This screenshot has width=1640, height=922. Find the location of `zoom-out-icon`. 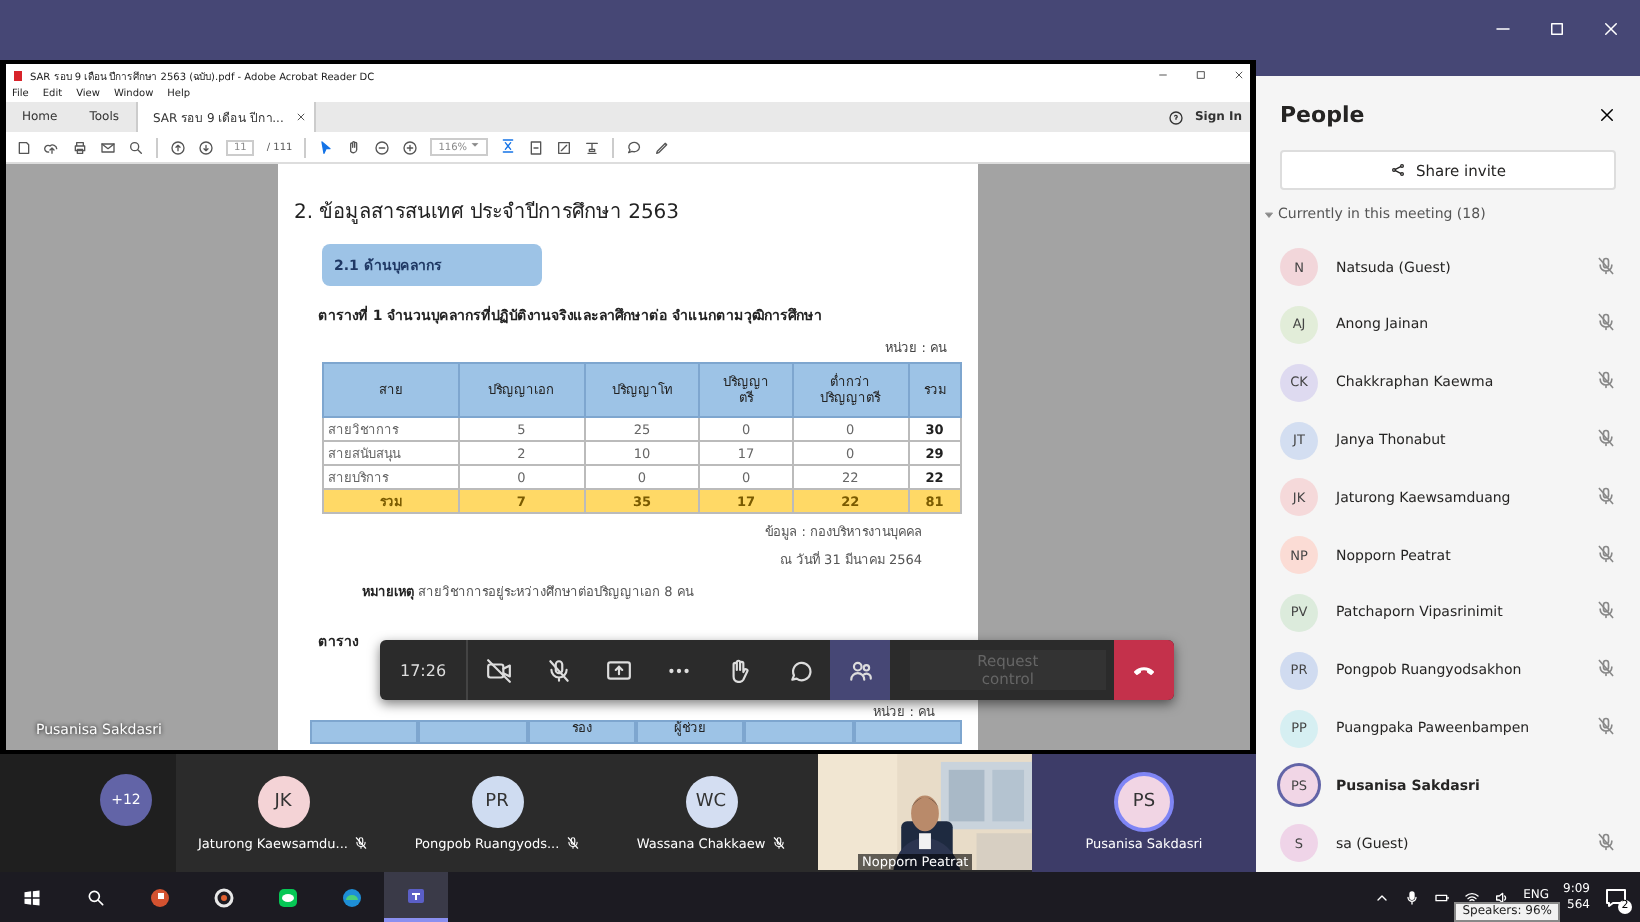

zoom-out-icon is located at coordinates (382, 147).